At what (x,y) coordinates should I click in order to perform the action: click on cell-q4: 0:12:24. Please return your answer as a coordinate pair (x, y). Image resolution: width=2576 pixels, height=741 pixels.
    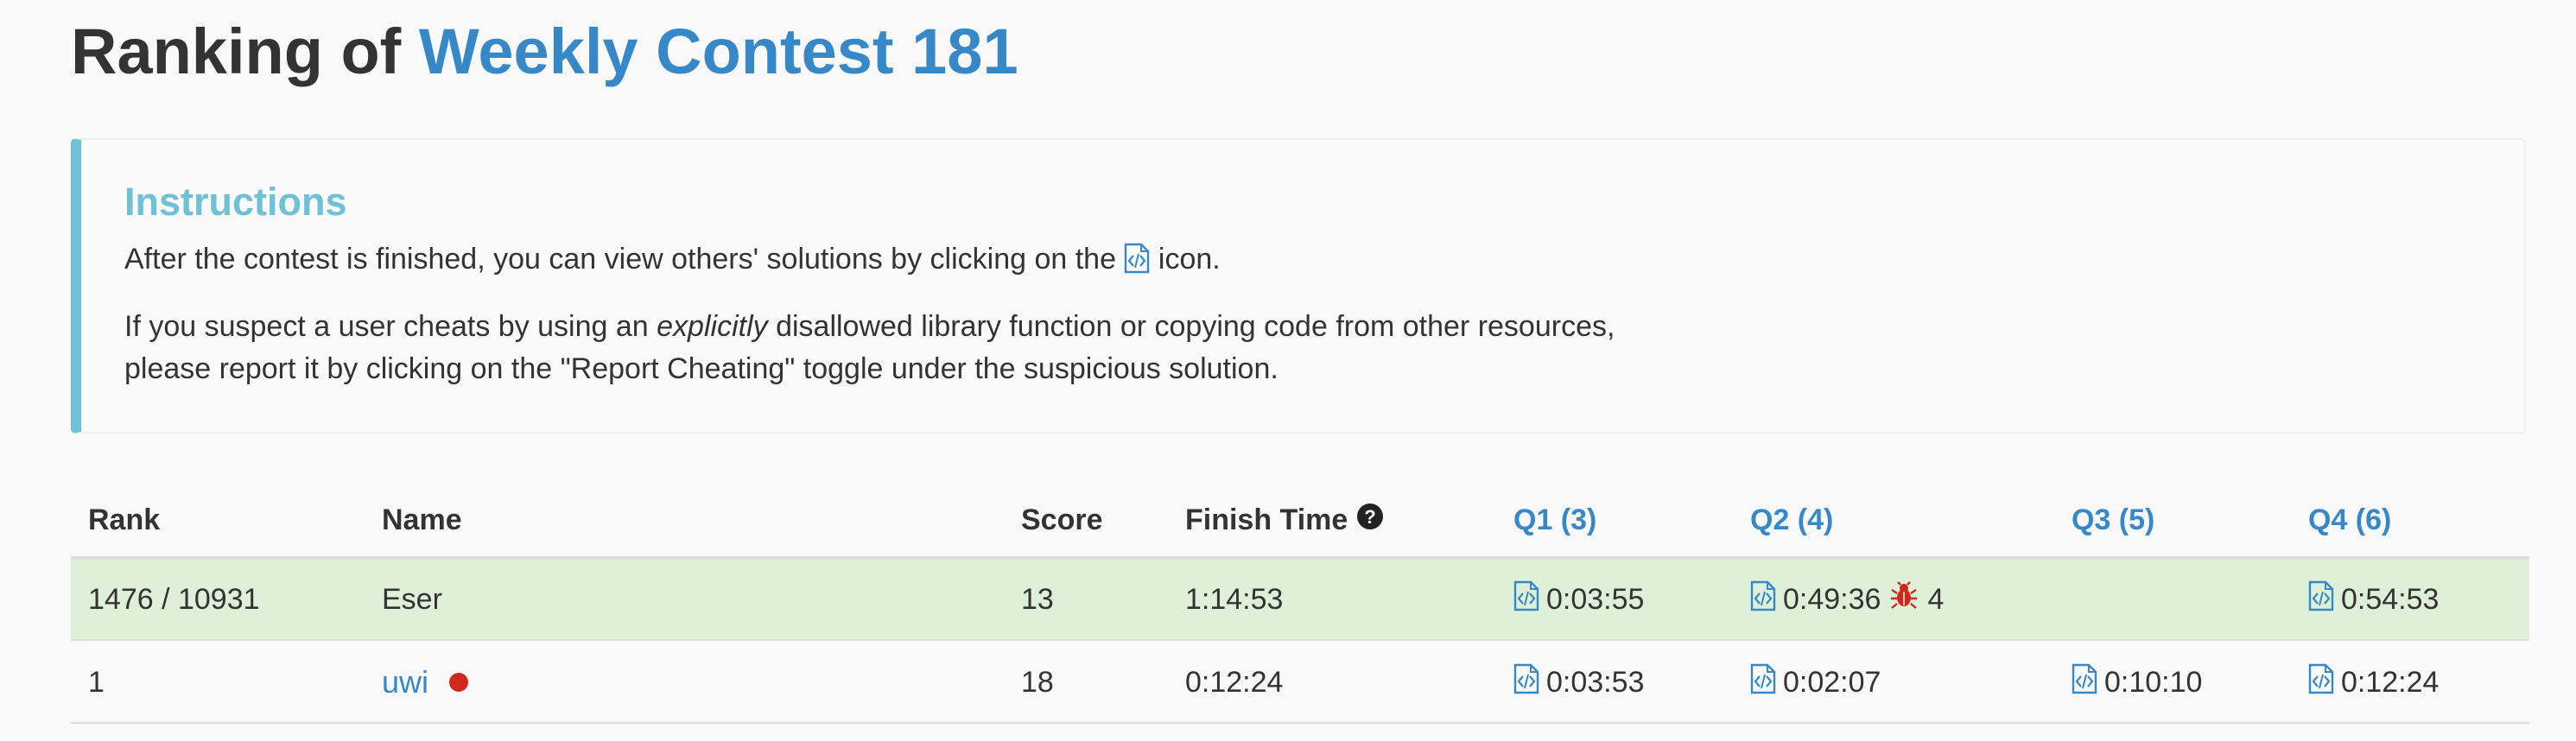
    Looking at the image, I should click on (2373, 682).